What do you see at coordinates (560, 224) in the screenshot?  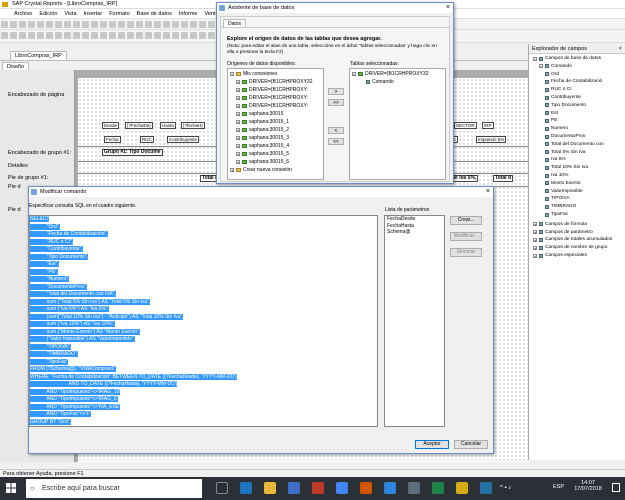 I see `field-tree-item: + Campos de fórmula` at bounding box center [560, 224].